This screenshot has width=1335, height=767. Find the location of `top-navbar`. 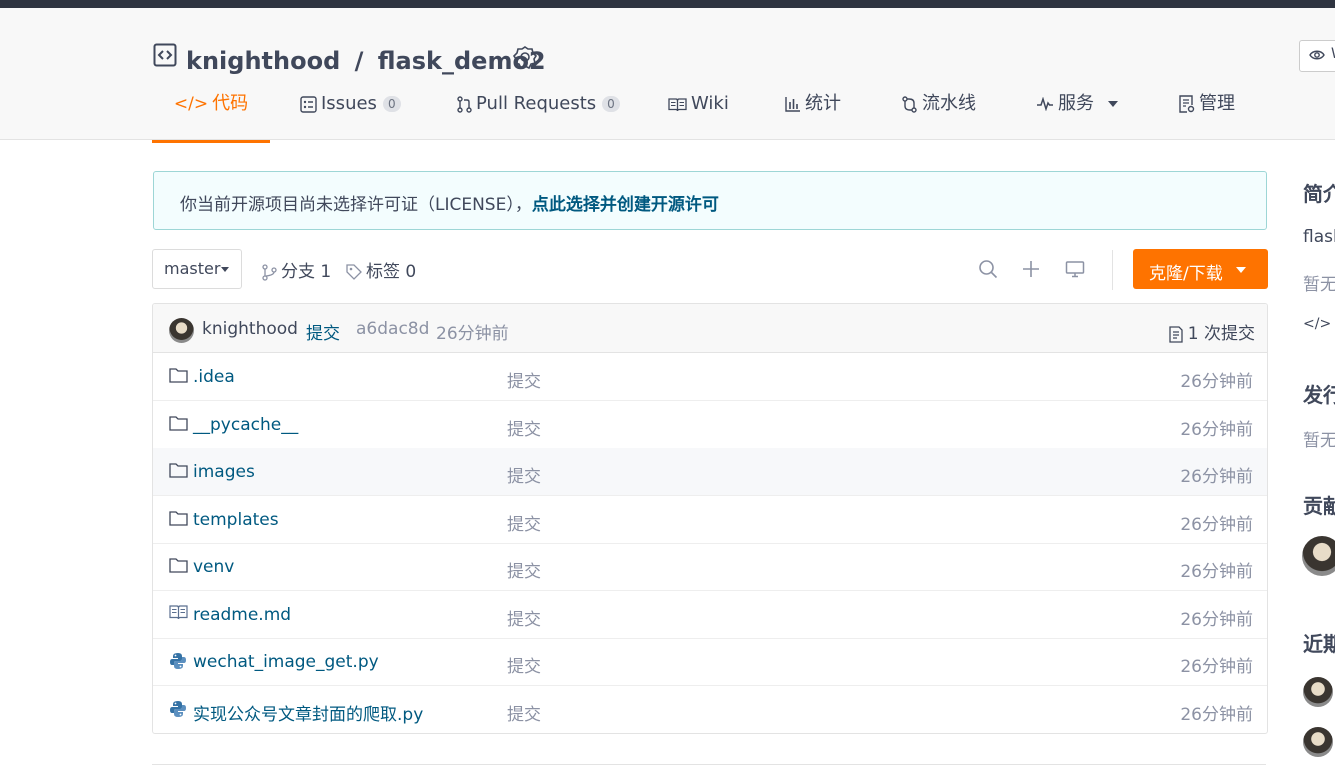

top-navbar is located at coordinates (667, 4).